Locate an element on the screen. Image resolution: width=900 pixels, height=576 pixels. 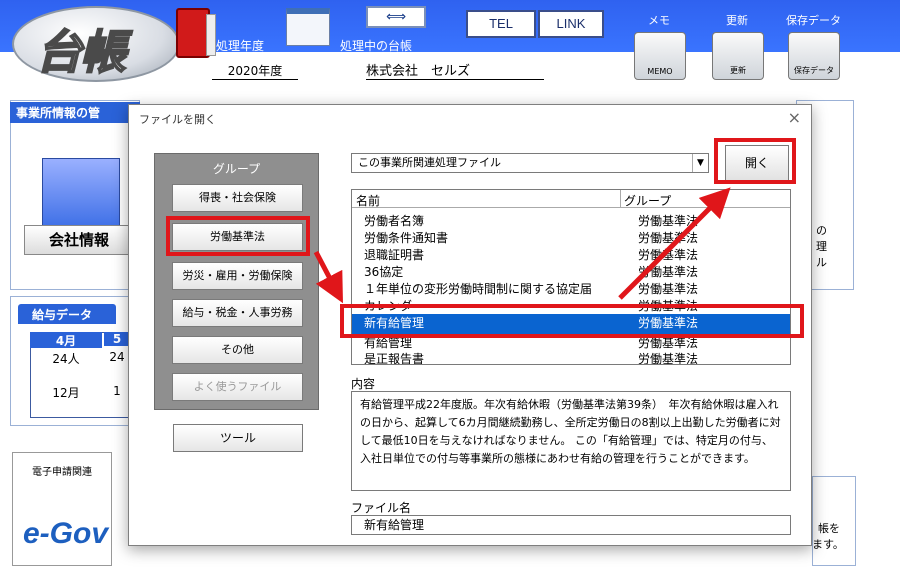
app-logo: 台帳 is located at coordinates (96, 44).